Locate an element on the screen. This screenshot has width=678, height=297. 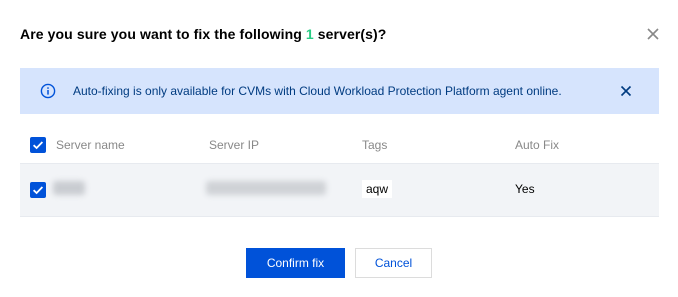
server-ip-redacted is located at coordinates (266, 188).